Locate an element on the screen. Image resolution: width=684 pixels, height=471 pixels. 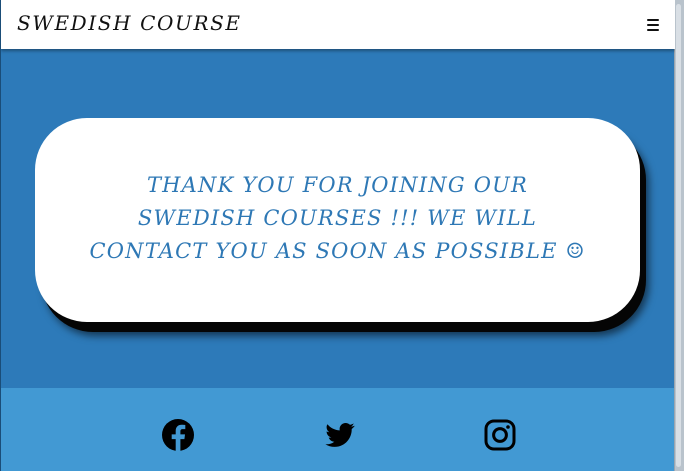
menu-button is located at coordinates (653, 25).